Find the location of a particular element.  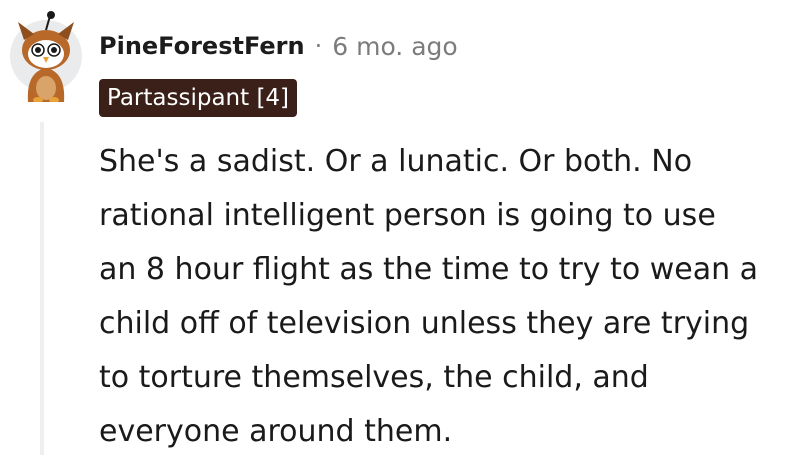

owl-avatar-graphic is located at coordinates (46, 57).